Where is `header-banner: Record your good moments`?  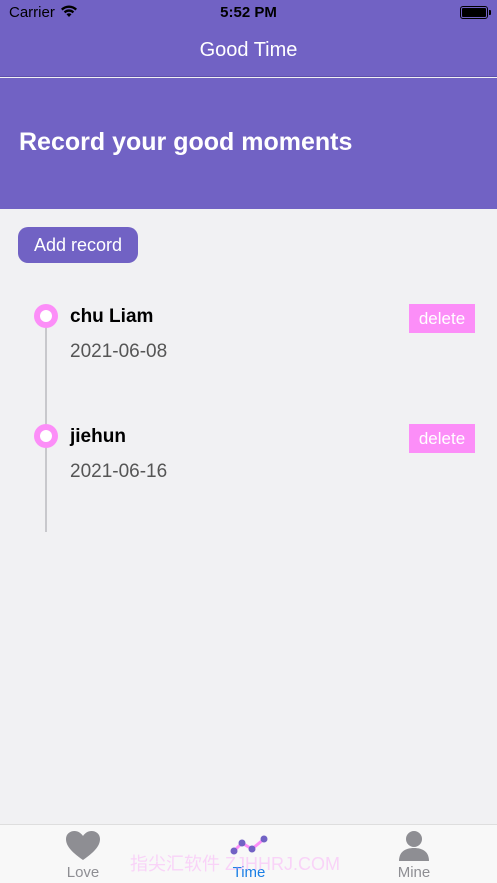
header-banner: Record your good moments is located at coordinates (248, 143).